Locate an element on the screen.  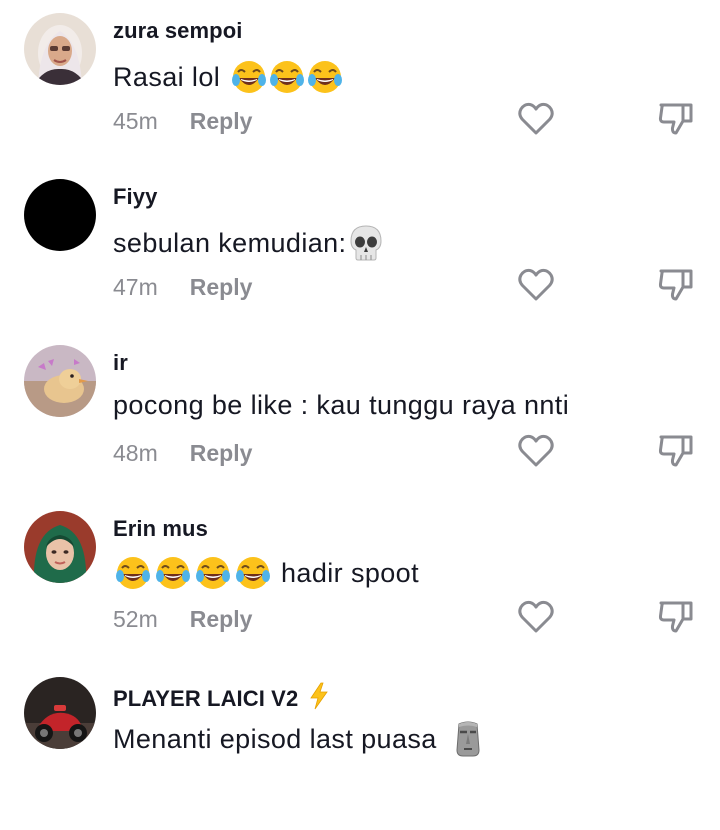
comment-meta: 47m Reply is located at coordinates (182, 287).